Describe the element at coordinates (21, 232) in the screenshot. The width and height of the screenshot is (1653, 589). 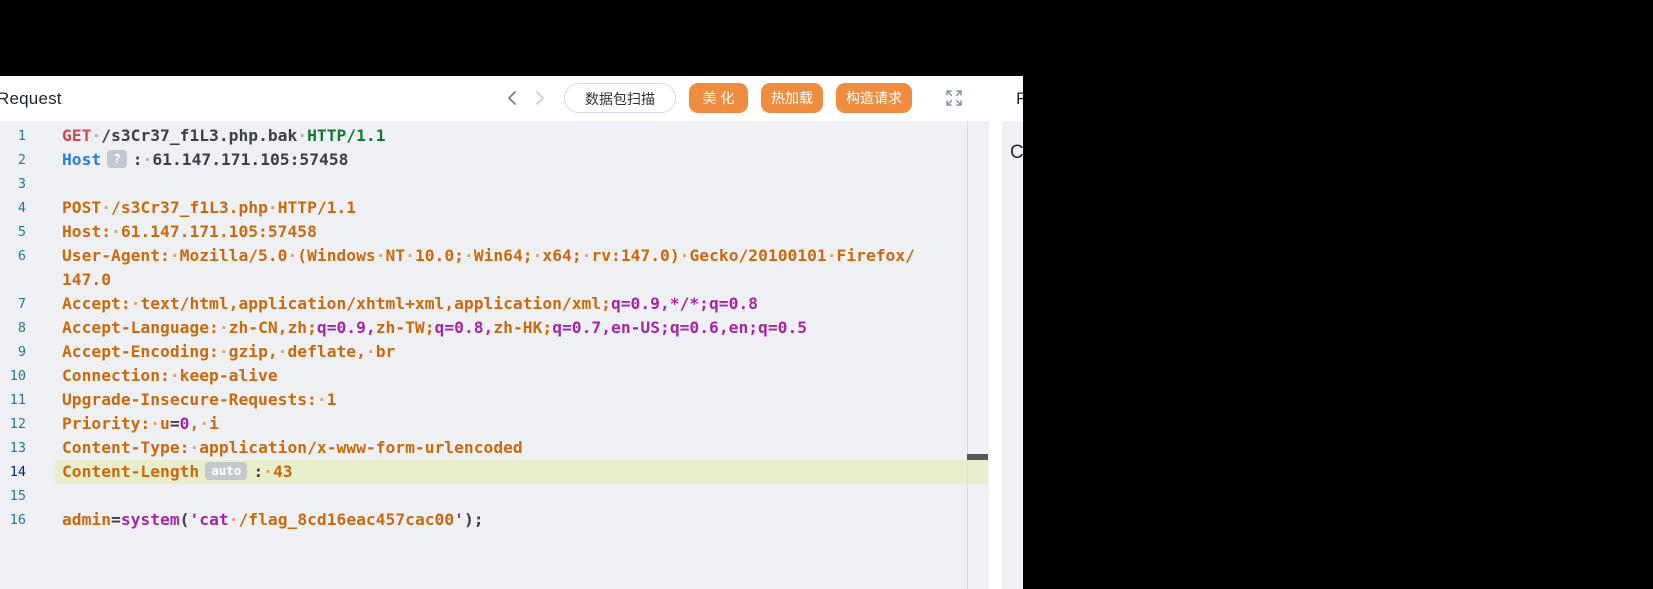
I see `line-number: 5` at that location.